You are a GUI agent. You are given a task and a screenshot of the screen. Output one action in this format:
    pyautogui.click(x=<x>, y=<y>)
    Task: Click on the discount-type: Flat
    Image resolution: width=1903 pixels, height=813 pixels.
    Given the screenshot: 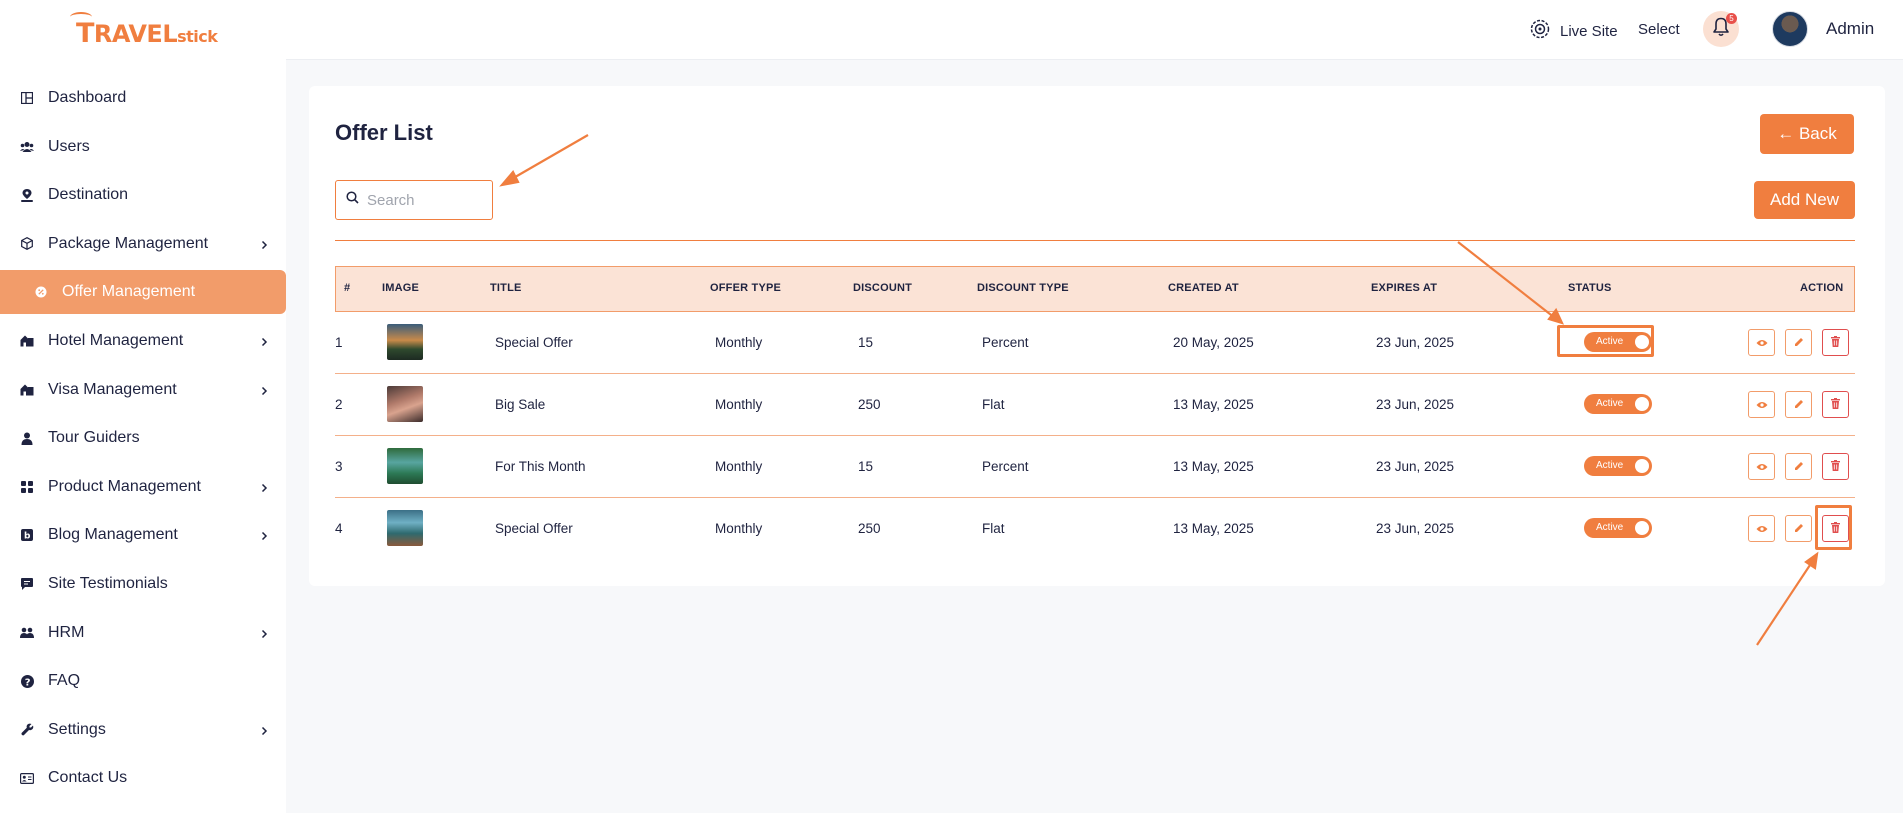 What is the action you would take?
    pyautogui.click(x=993, y=404)
    